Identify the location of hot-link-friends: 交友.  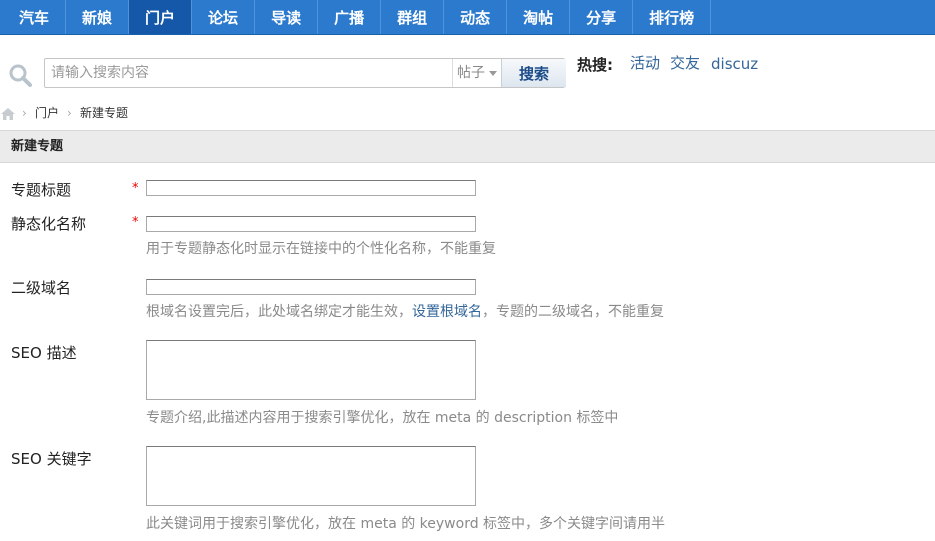
(685, 62).